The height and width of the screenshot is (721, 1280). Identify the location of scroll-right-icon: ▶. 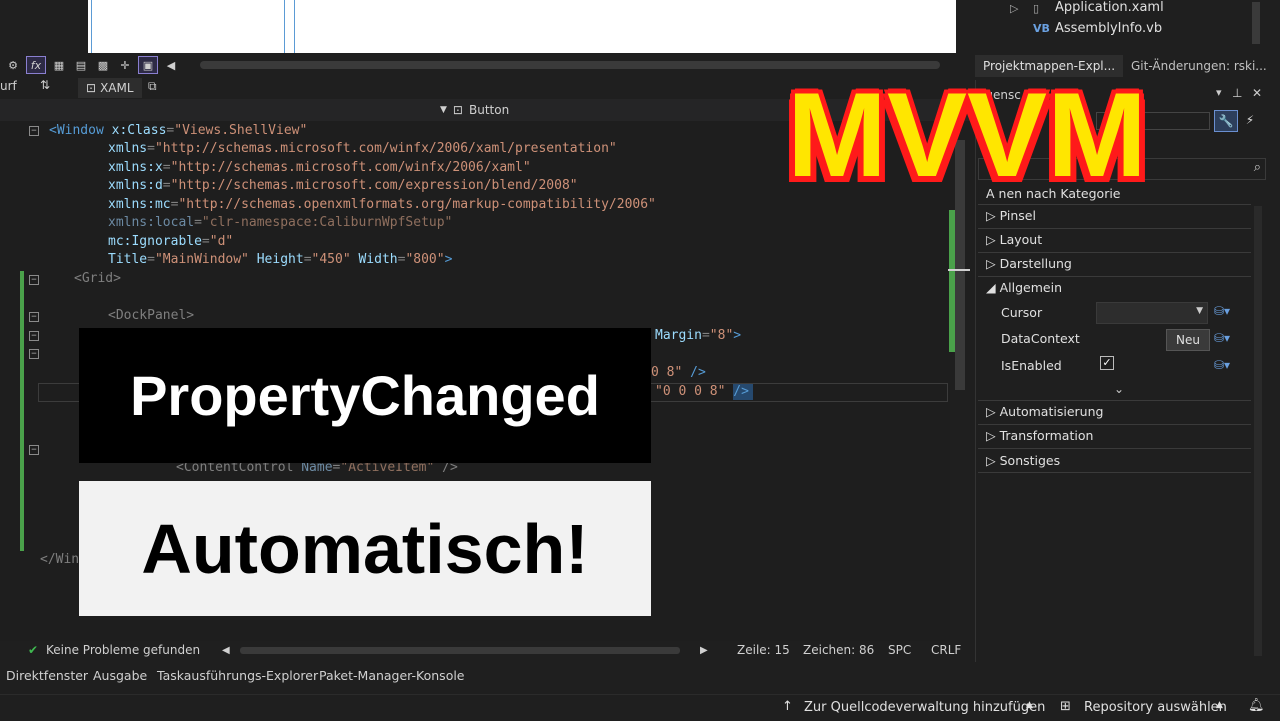
(704, 650).